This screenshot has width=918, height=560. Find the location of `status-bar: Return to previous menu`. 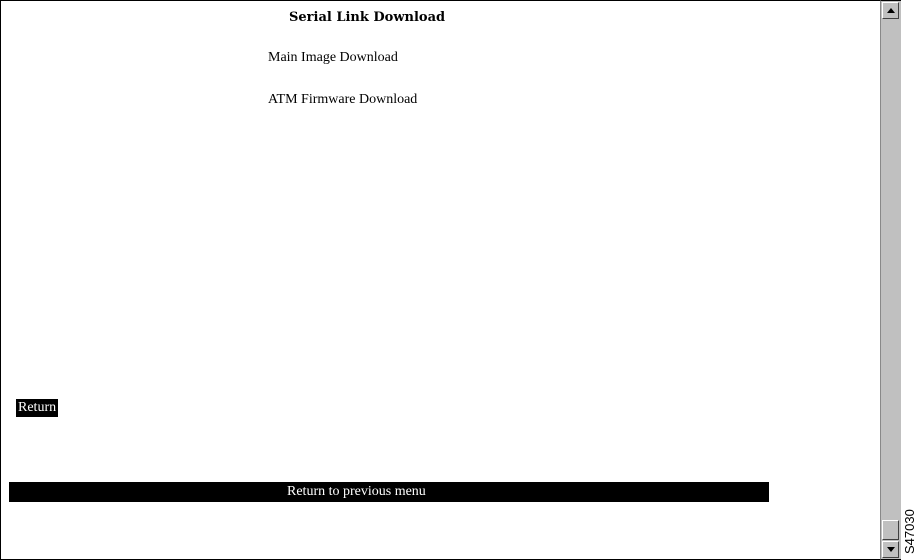

status-bar: Return to previous menu is located at coordinates (389, 492).